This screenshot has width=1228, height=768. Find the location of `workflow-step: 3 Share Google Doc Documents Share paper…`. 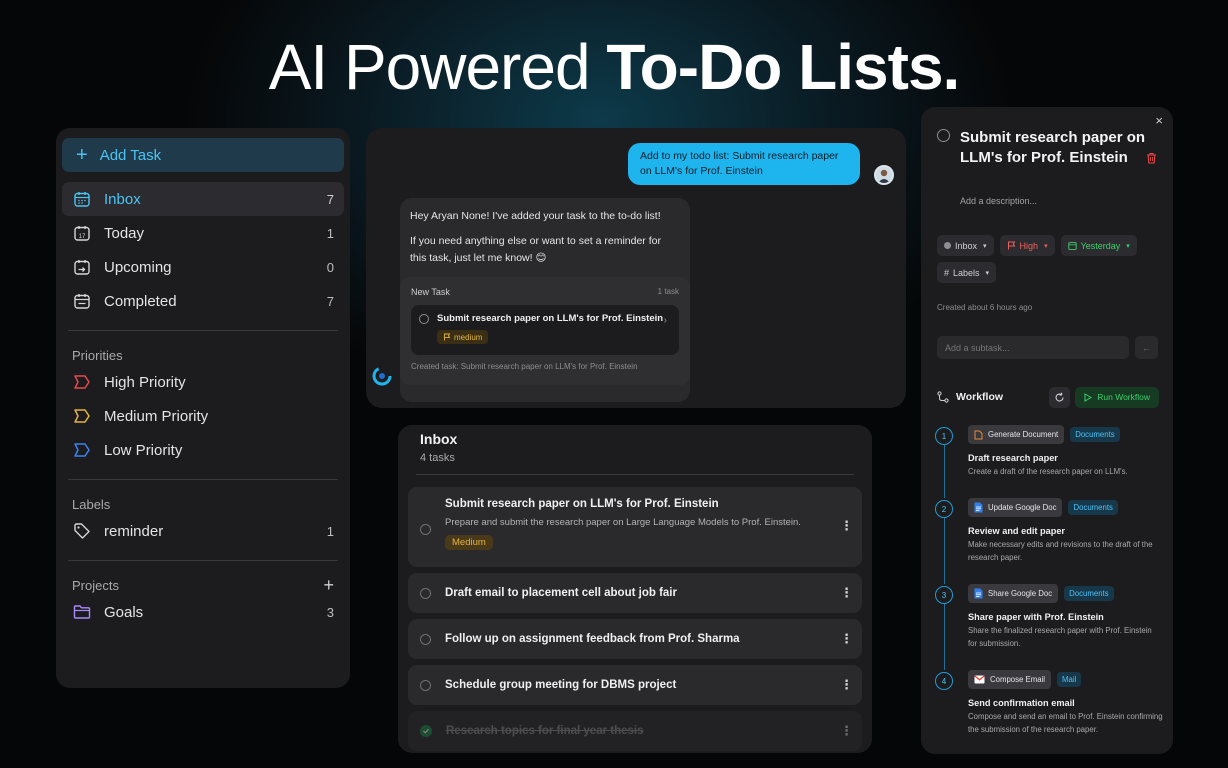

workflow-step: 3 Share Google Doc Documents Share paper… is located at coordinates (1050, 627).